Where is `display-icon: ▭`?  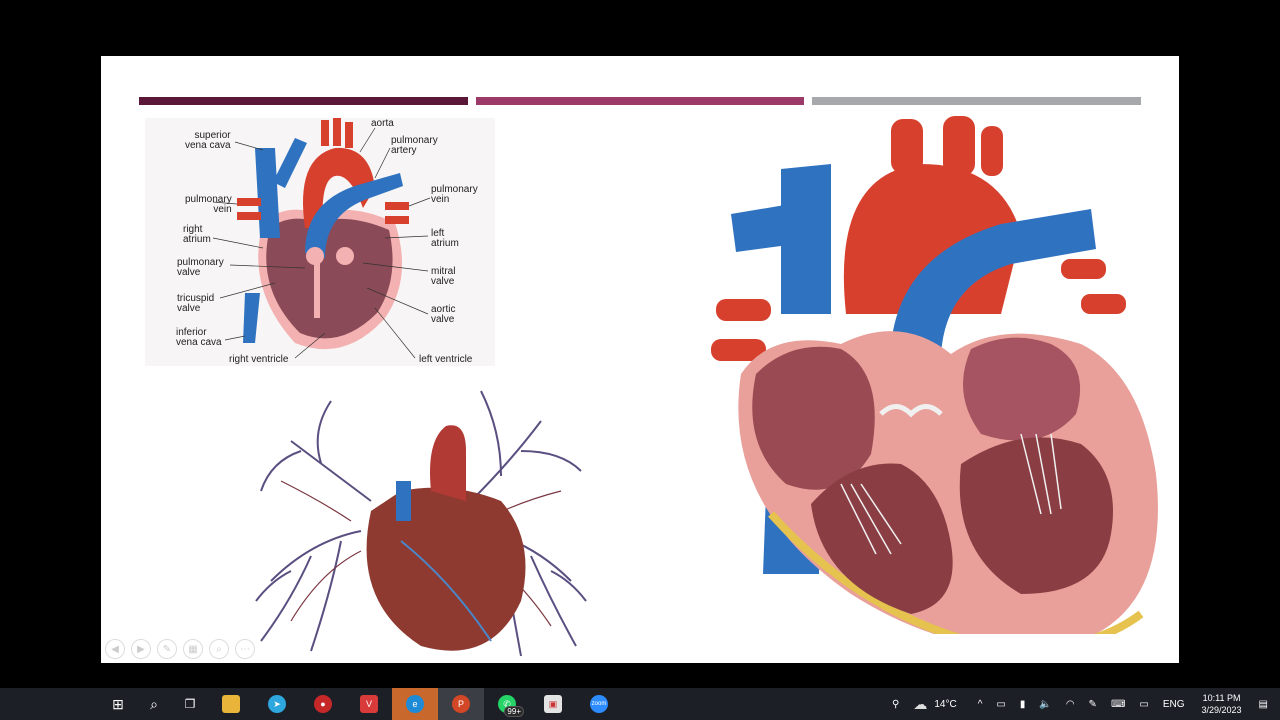
display-icon: ▭ is located at coordinates (1143, 704).